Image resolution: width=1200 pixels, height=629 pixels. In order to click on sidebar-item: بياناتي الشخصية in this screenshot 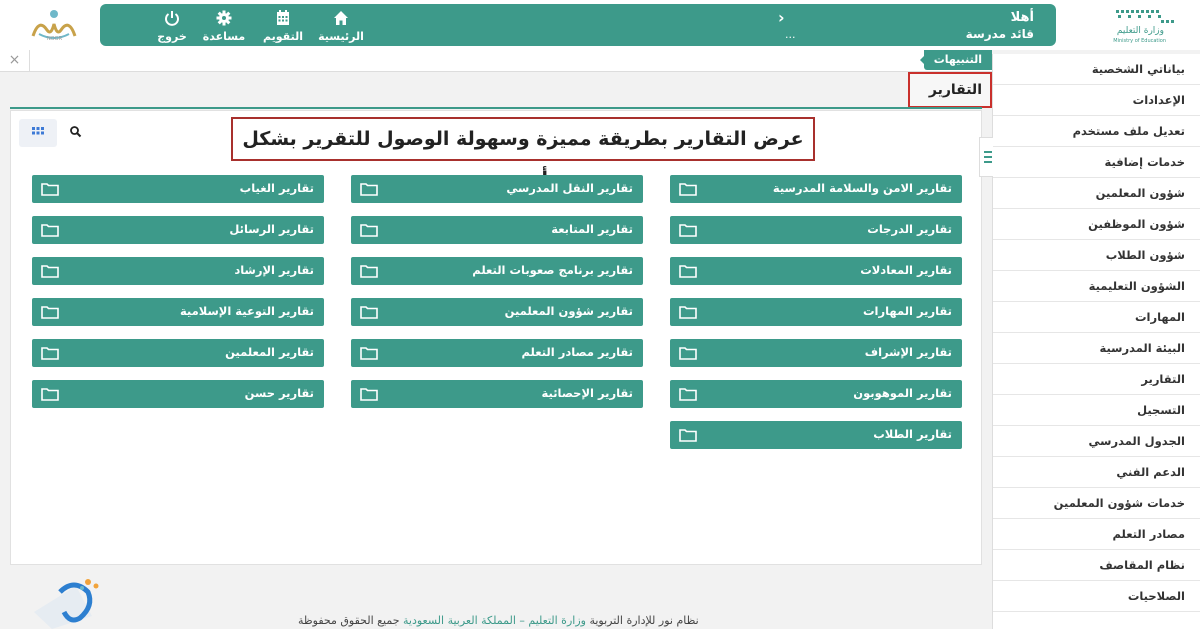, I will do `click(1096, 69)`.